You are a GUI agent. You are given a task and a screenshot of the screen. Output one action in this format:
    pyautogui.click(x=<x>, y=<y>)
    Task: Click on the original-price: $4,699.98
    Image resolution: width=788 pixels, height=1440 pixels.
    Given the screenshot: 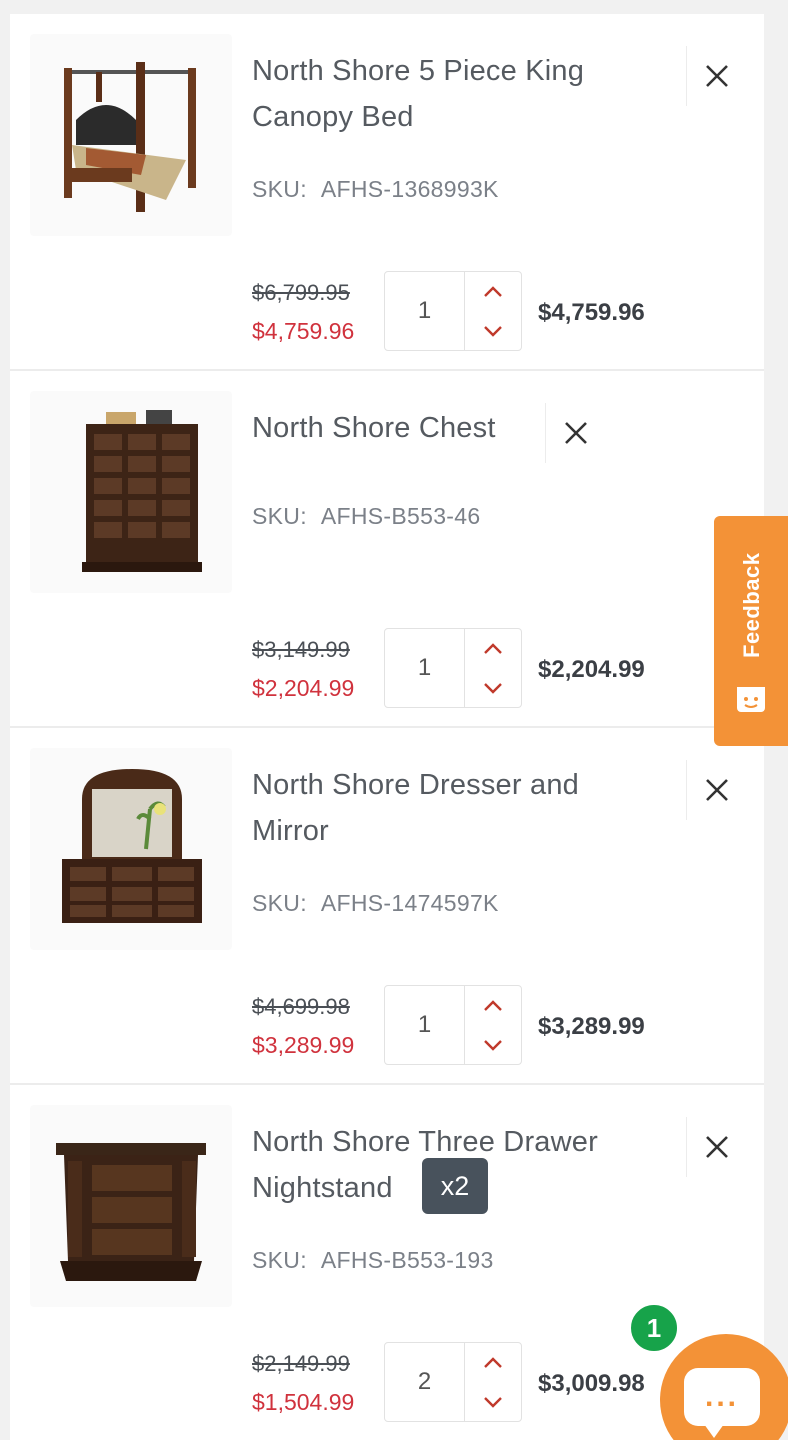 What is the action you would take?
    pyautogui.click(x=301, y=1006)
    